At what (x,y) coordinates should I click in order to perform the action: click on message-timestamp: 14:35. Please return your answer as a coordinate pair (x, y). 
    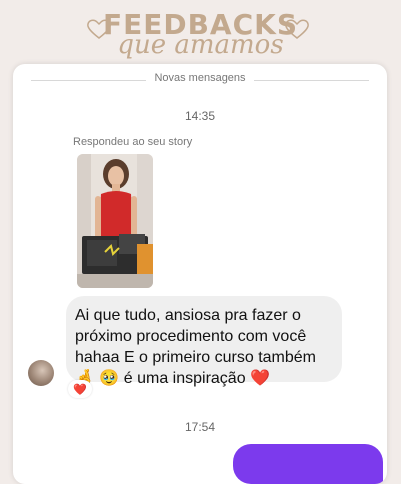
    Looking at the image, I should click on (200, 116).